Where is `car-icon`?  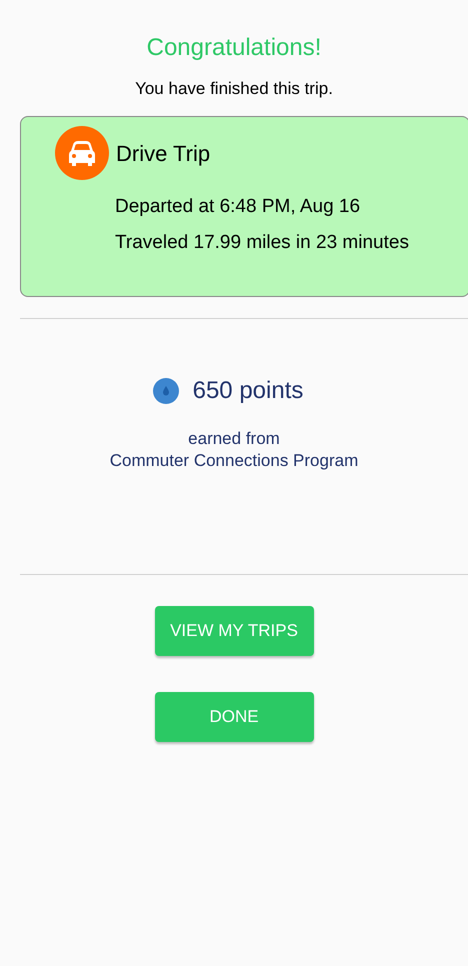 car-icon is located at coordinates (82, 153).